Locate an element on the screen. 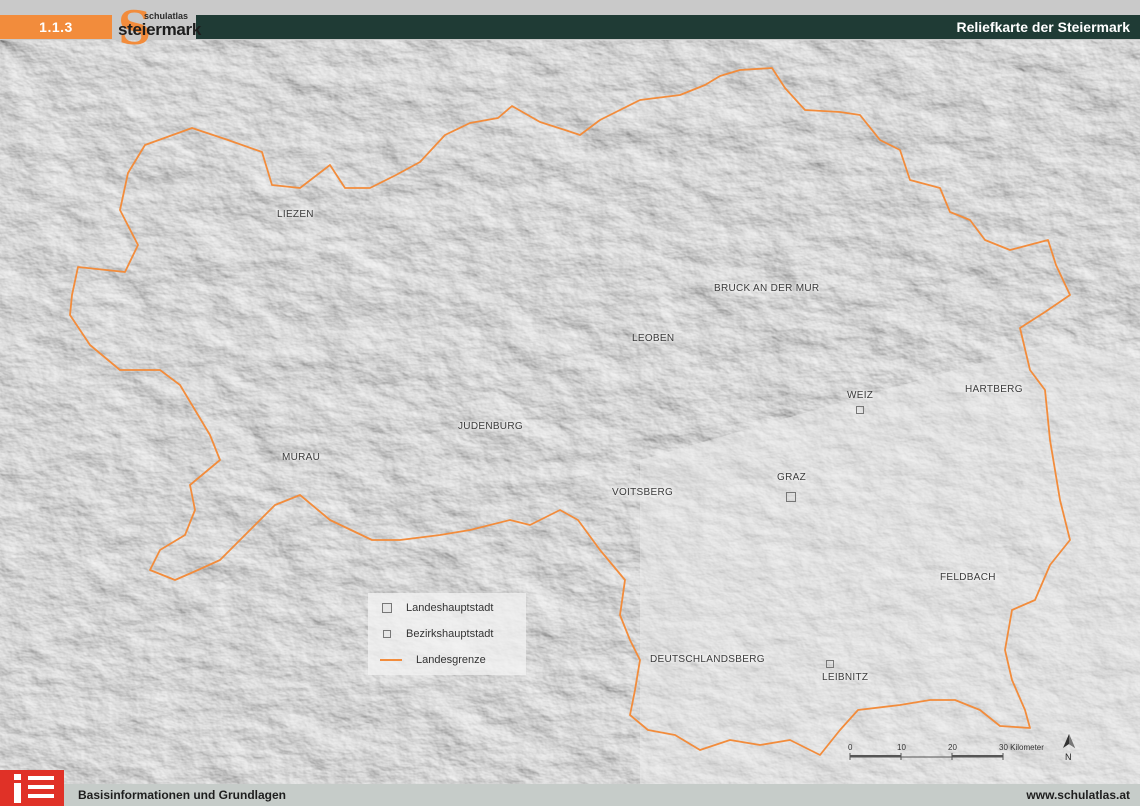 The height and width of the screenshot is (806, 1140). legend-row-capital: Landeshauptstadt is located at coordinates (437, 608).